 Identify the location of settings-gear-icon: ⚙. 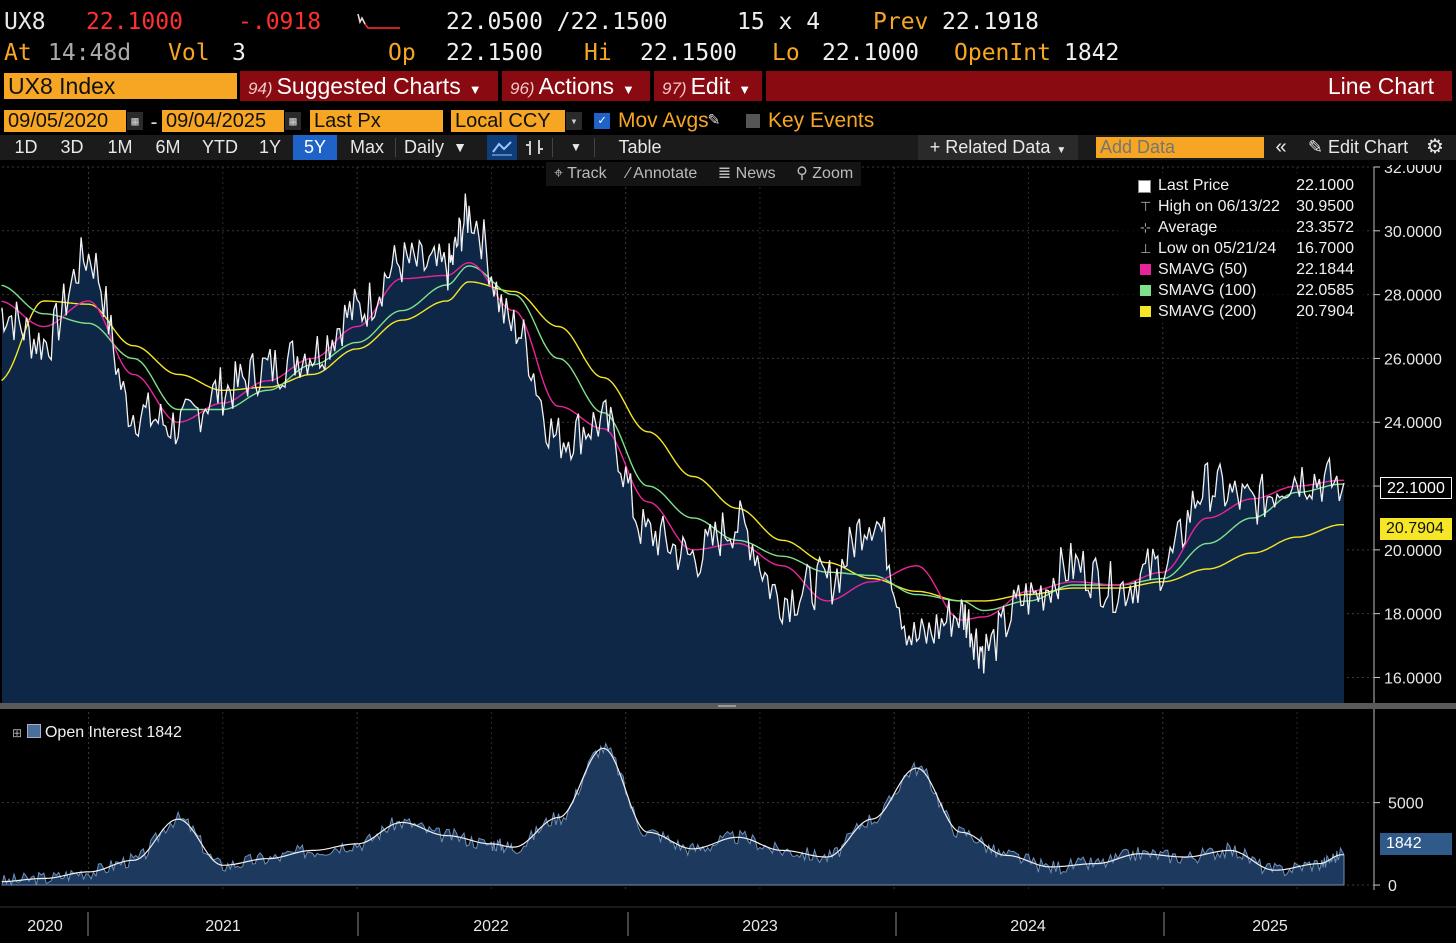
(1435, 147).